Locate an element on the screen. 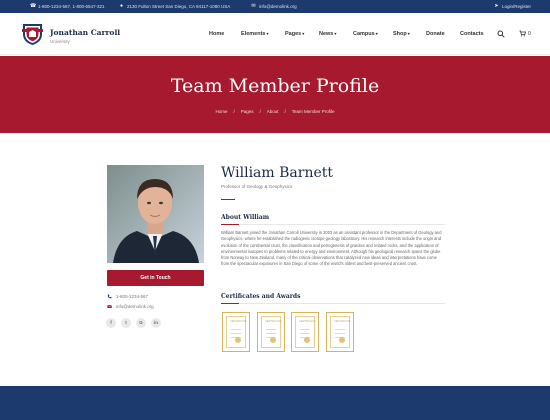 The width and height of the screenshot is (550, 420). brand-name: Jonathan Carroll is located at coordinates (85, 32).